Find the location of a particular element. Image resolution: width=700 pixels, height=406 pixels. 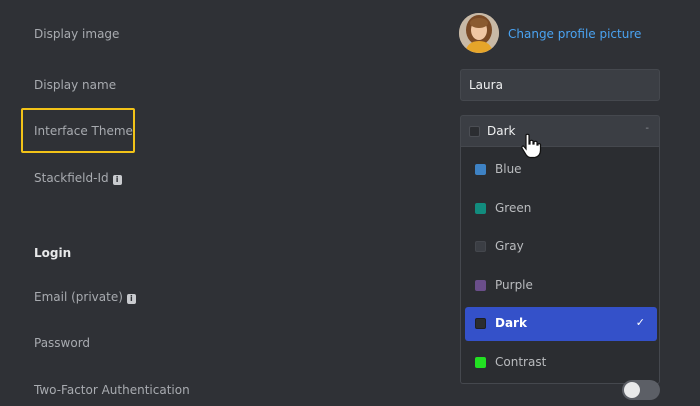

theme-option-gray: Gray is located at coordinates (561, 247).